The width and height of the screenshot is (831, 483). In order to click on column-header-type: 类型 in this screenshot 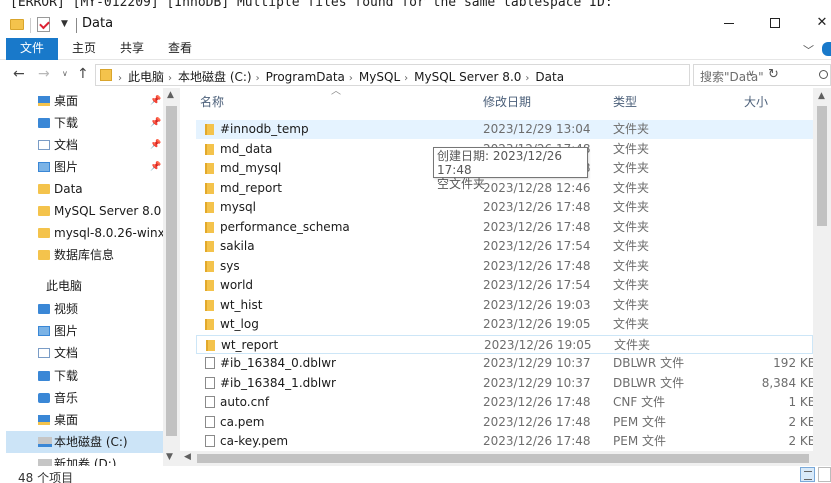, I will do `click(625, 101)`.